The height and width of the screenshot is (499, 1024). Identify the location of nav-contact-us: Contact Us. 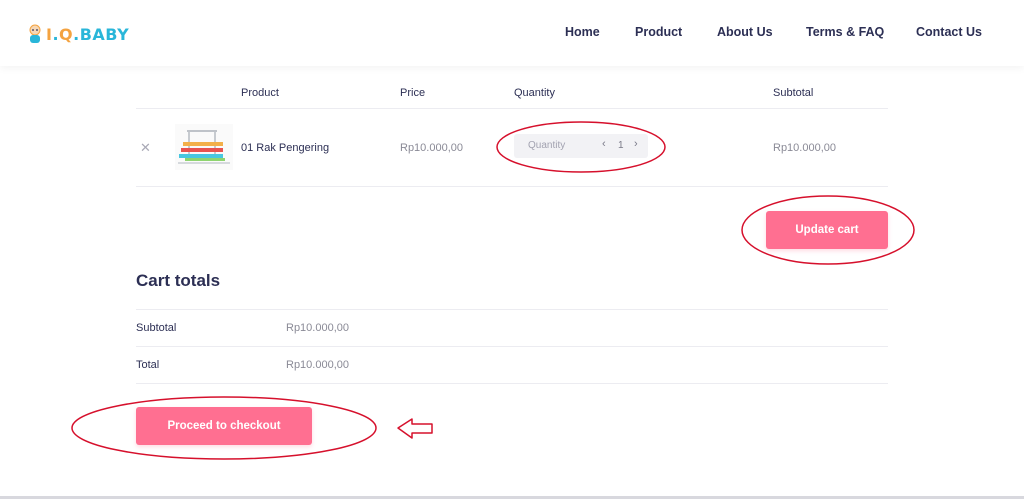
(949, 32).